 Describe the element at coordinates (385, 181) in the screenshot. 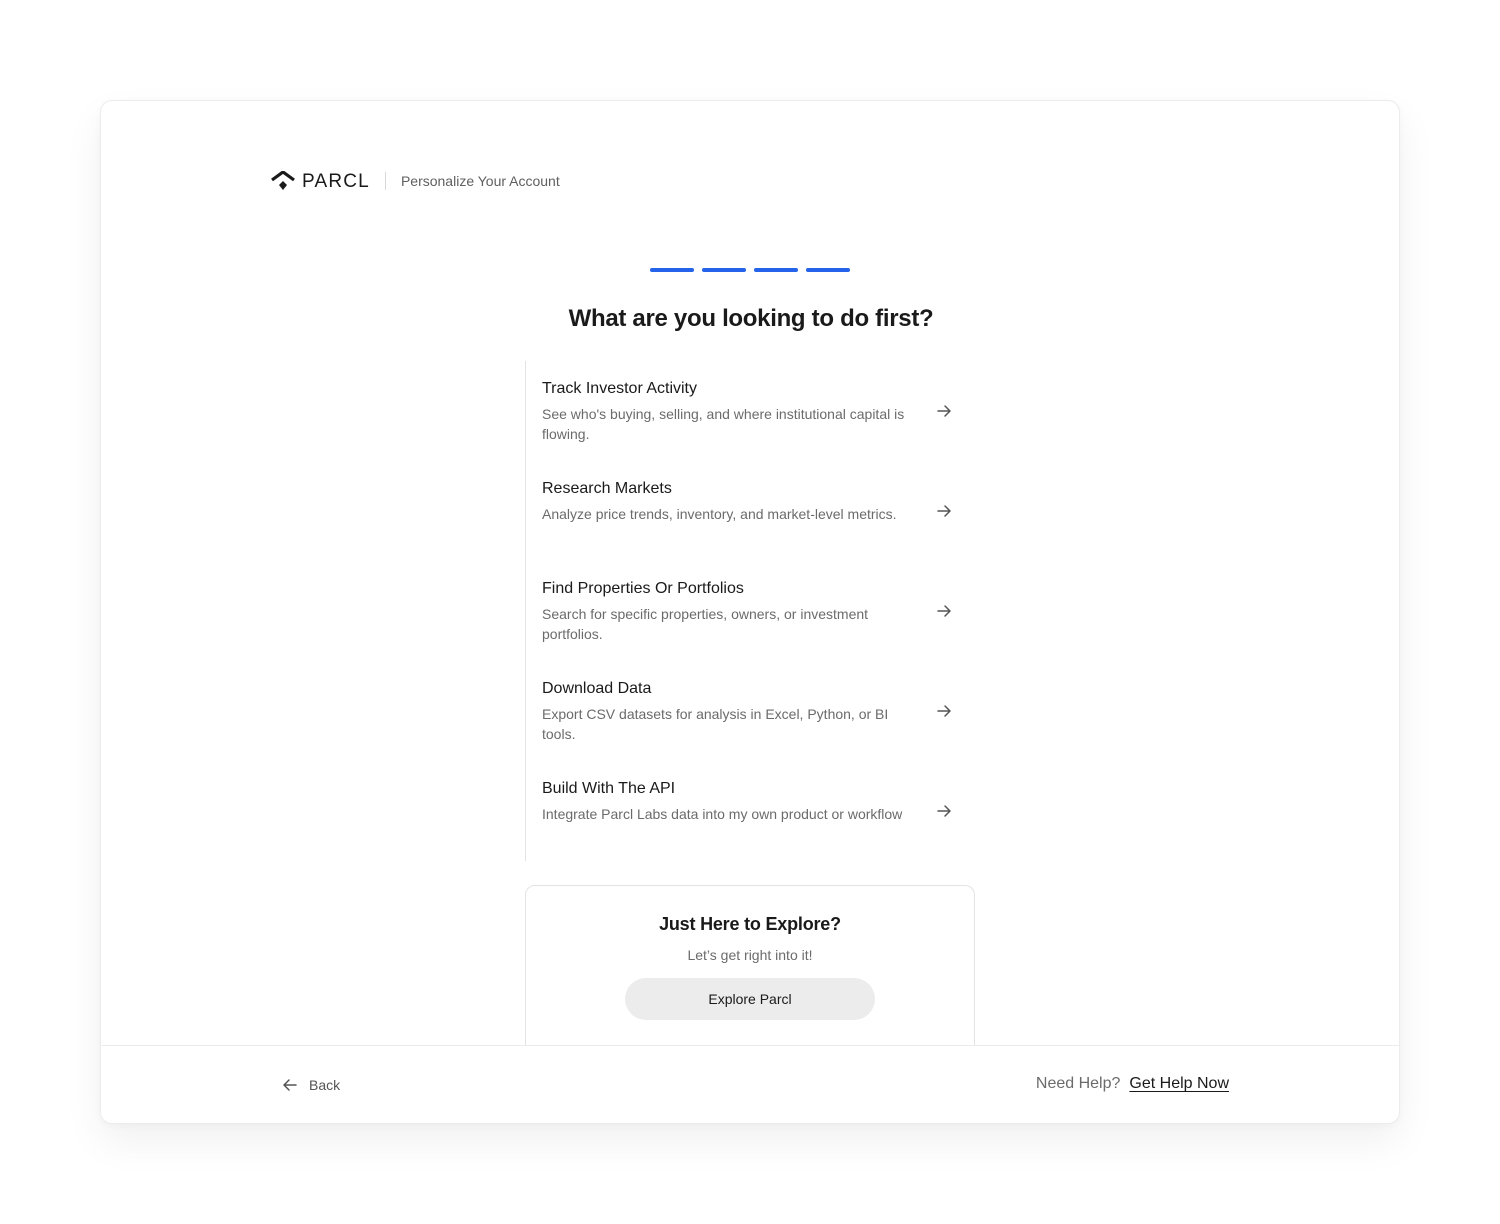

I see `header-divider` at that location.